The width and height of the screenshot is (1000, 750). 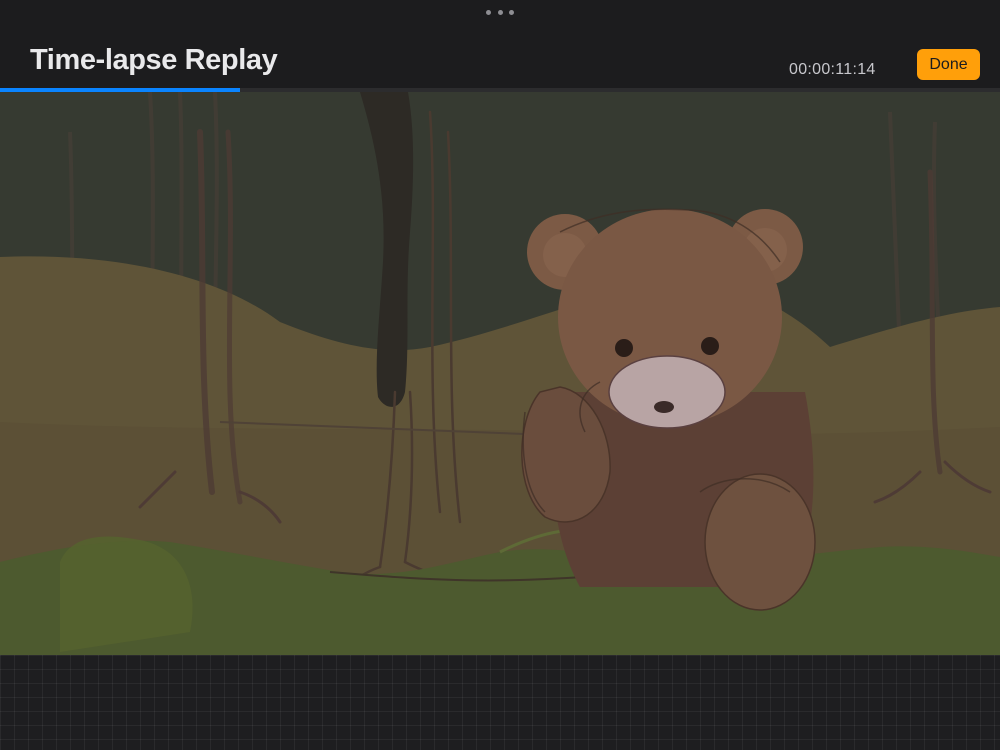 I want to click on ellipsis-icon, so click(x=500, y=12).